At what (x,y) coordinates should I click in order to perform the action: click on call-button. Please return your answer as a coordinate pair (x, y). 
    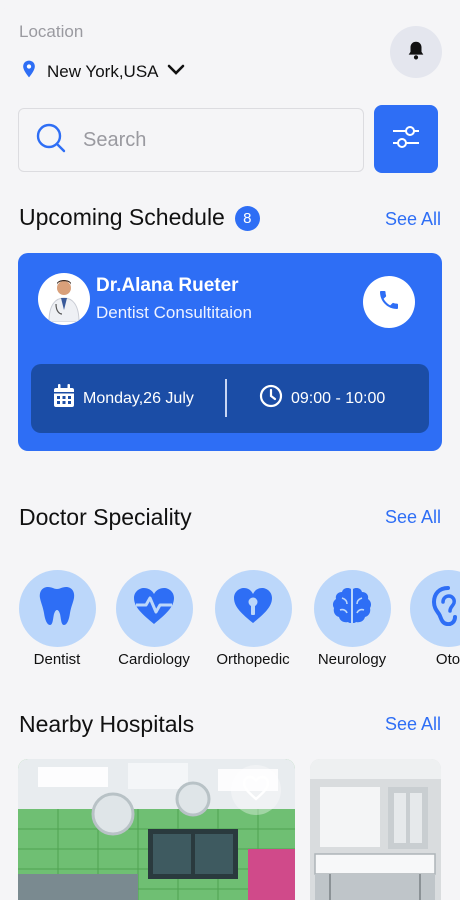
    Looking at the image, I should click on (389, 302).